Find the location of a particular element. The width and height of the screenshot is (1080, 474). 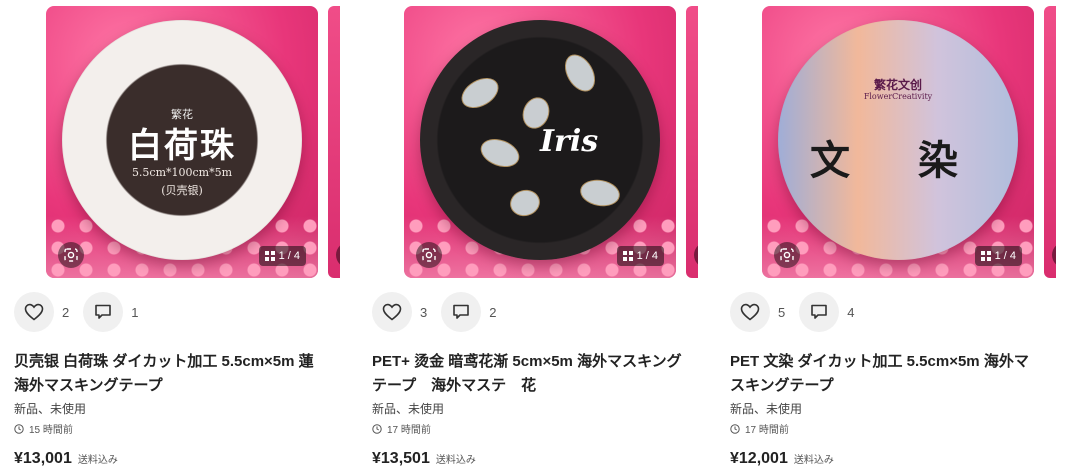

tape-word: Iris is located at coordinates (569, 141).